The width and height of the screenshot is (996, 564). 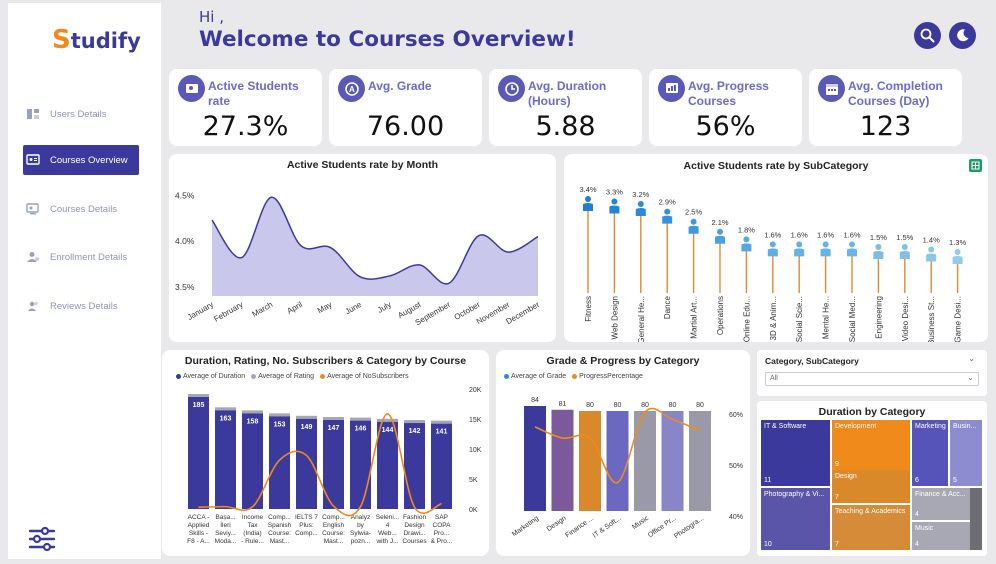 I want to click on treemap-cell: IT & Software 11, so click(x=795, y=453).